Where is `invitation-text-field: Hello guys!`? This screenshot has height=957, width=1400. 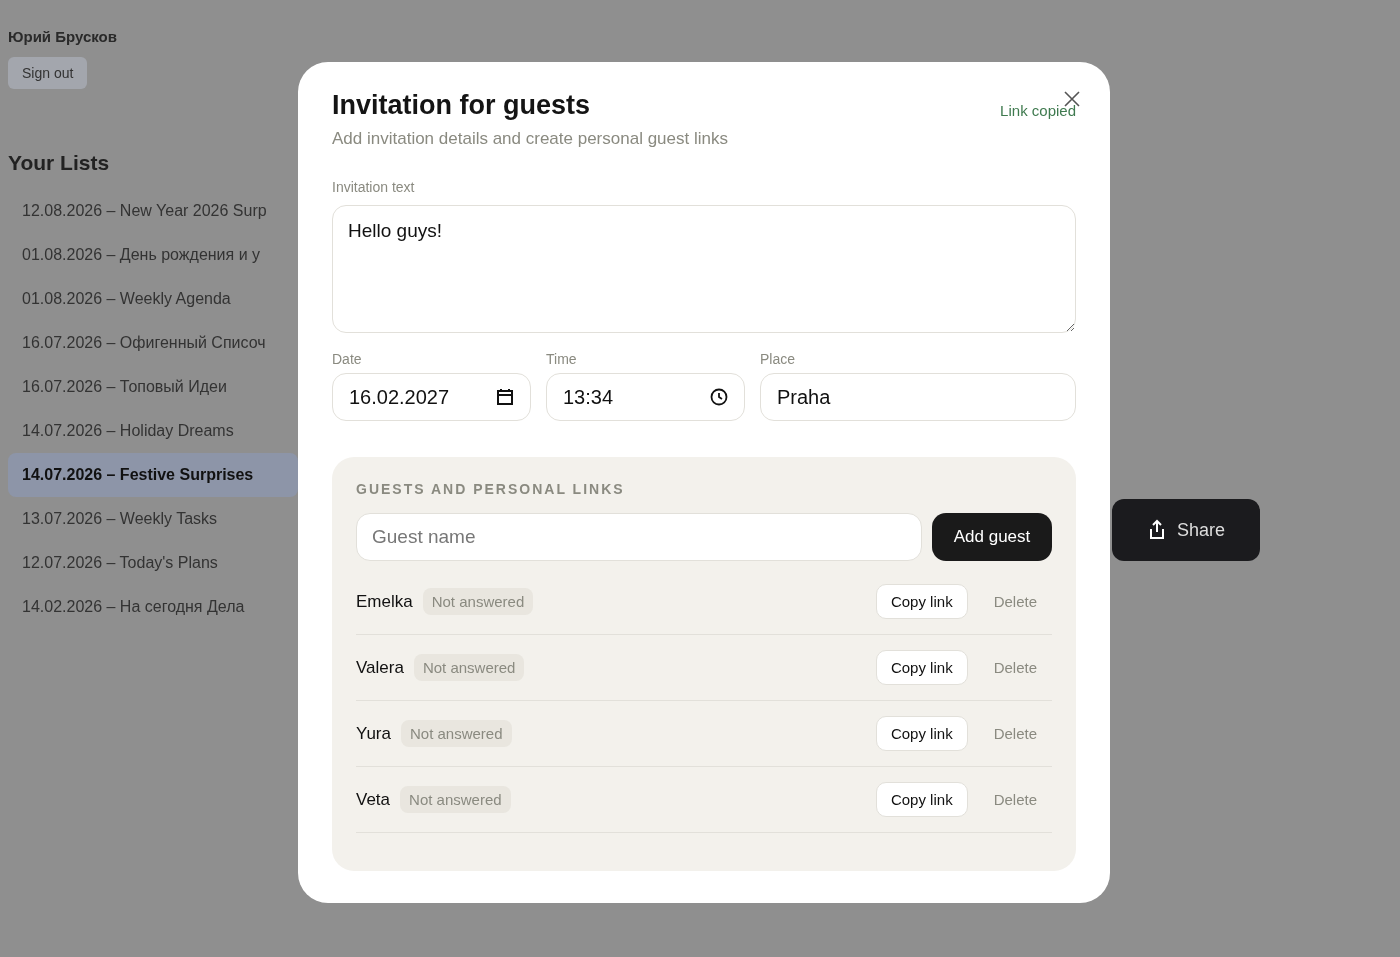 invitation-text-field: Hello guys! is located at coordinates (704, 269).